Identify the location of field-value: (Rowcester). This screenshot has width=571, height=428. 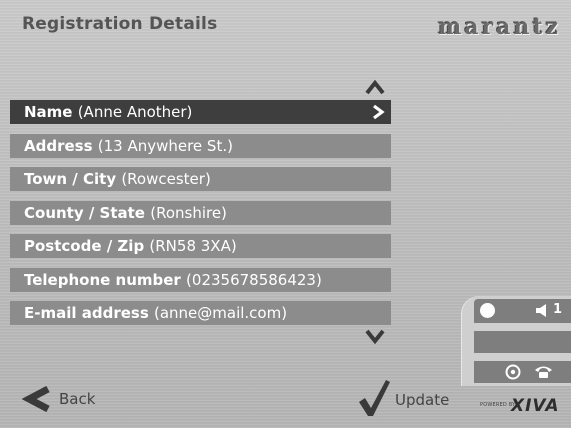
(166, 179).